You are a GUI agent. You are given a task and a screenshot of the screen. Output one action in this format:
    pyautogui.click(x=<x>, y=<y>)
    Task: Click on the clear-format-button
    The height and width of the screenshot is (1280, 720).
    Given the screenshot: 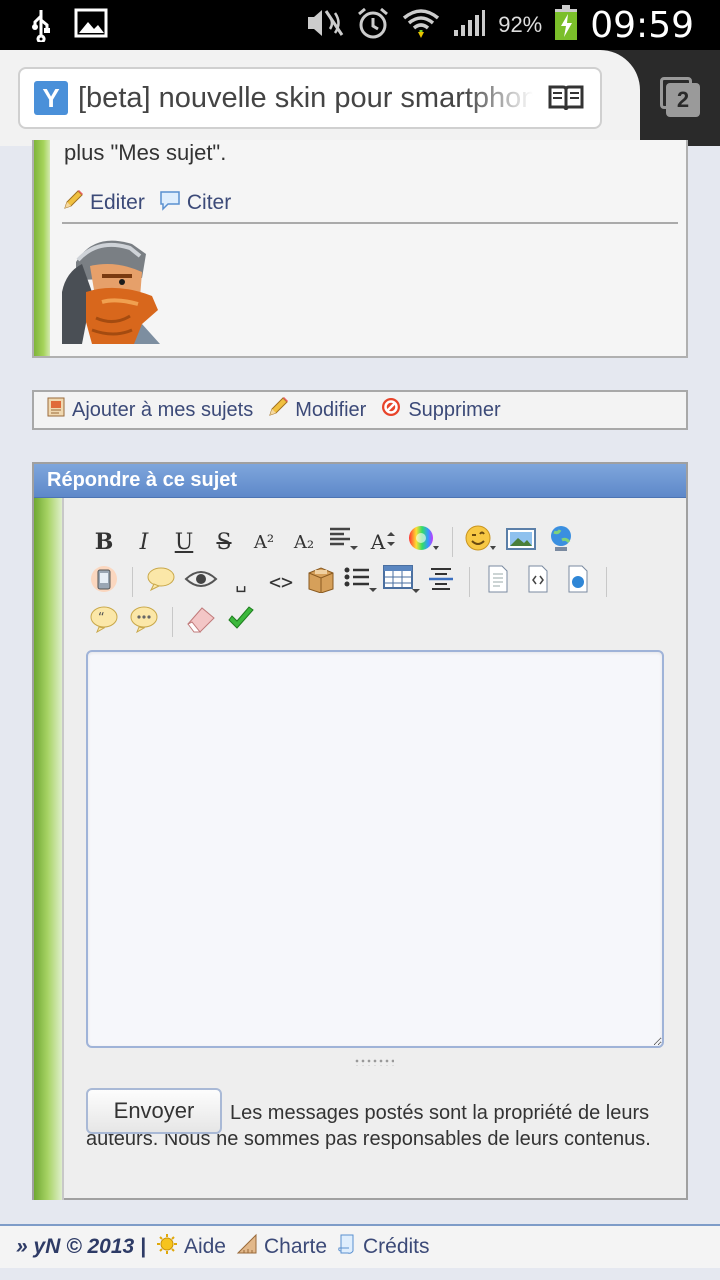 What is the action you would take?
    pyautogui.click(x=201, y=622)
    